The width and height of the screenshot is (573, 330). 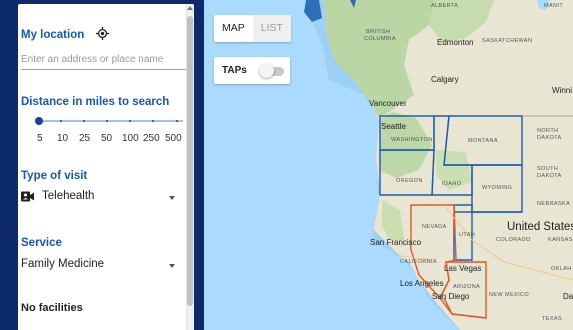 I want to click on map-label-texas: TEXAS, so click(x=552, y=319).